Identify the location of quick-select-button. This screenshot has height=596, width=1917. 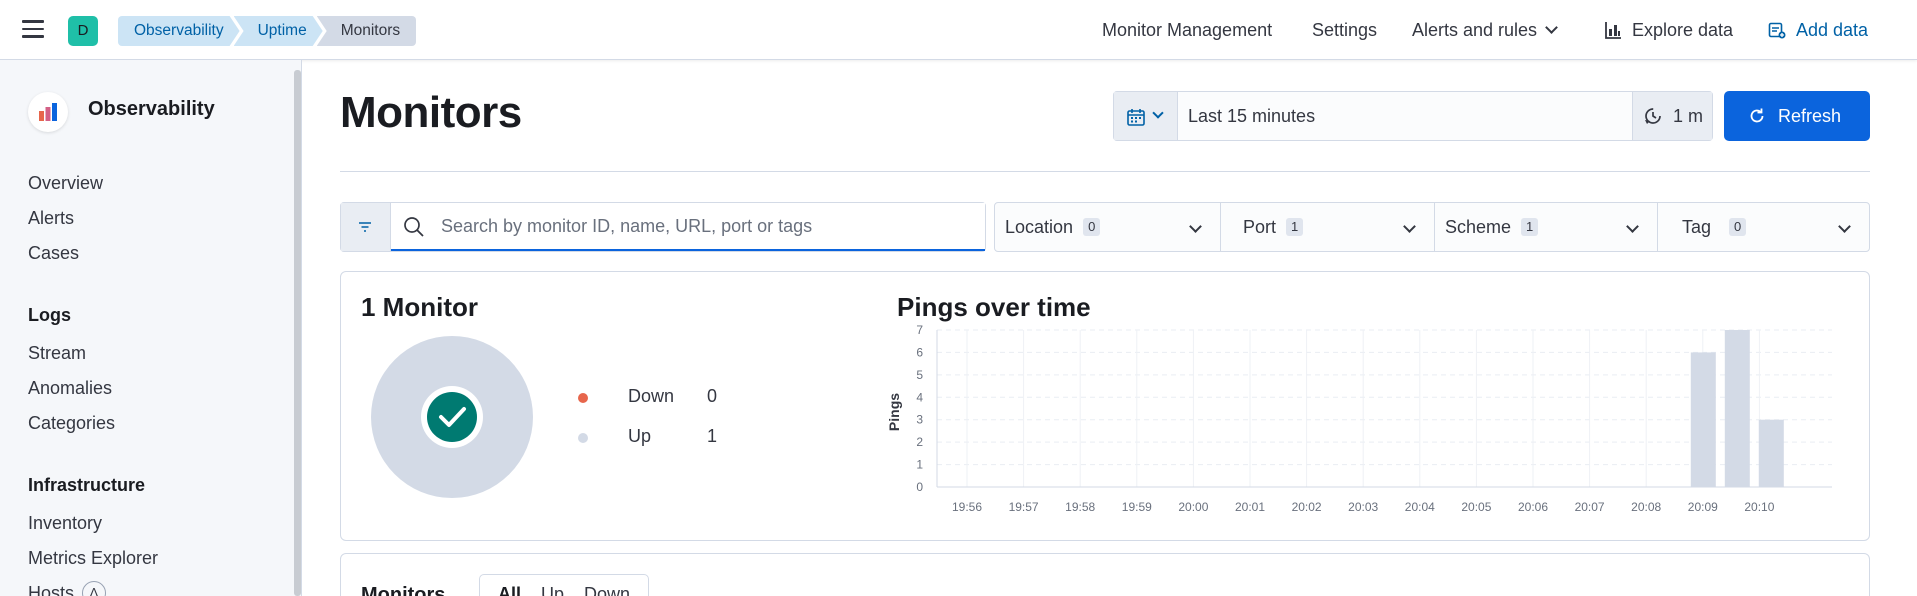
(1146, 116).